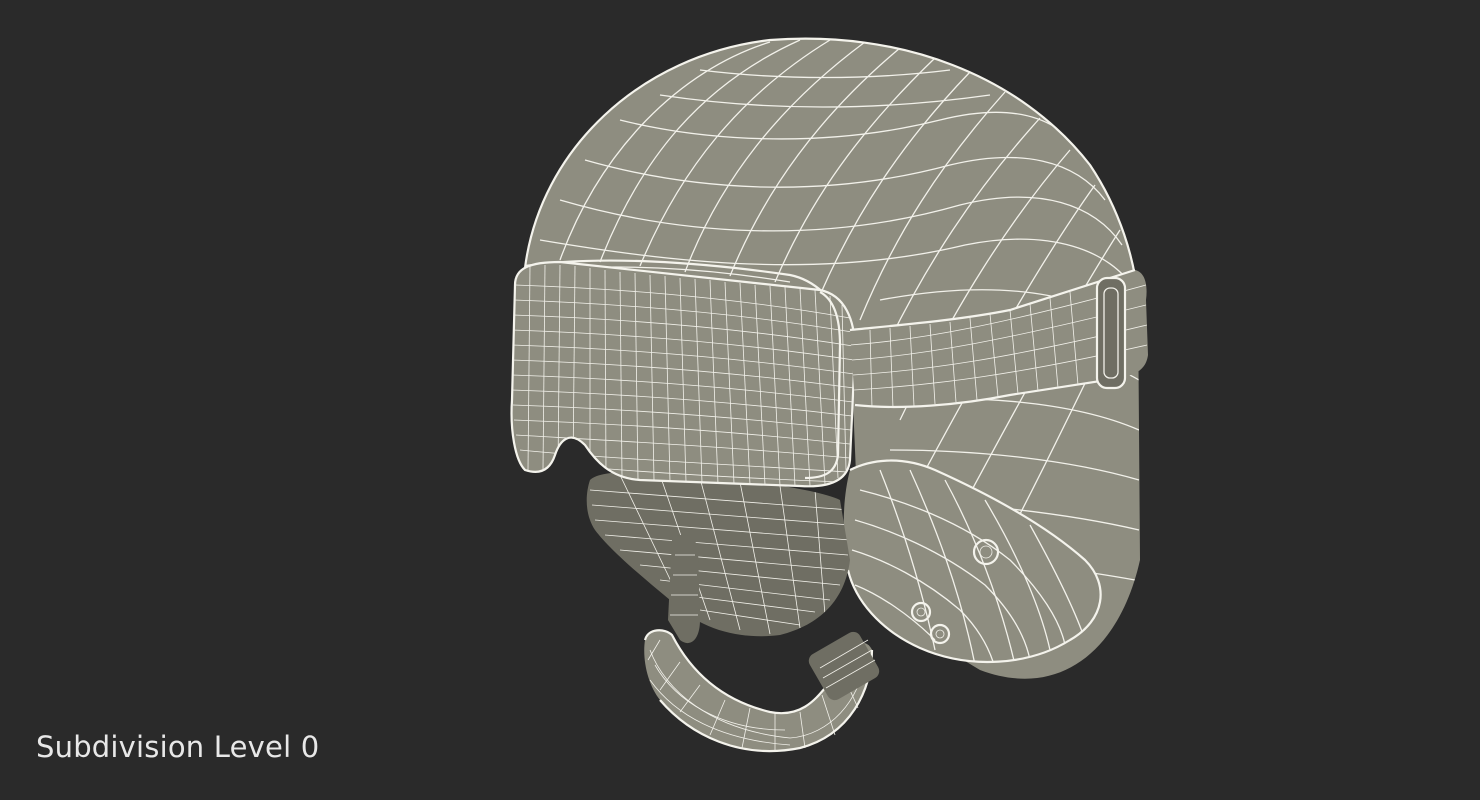 The height and width of the screenshot is (800, 1480). Describe the element at coordinates (178, 747) in the screenshot. I see `subdivision-level-caption: Subdivision Level 0` at that location.